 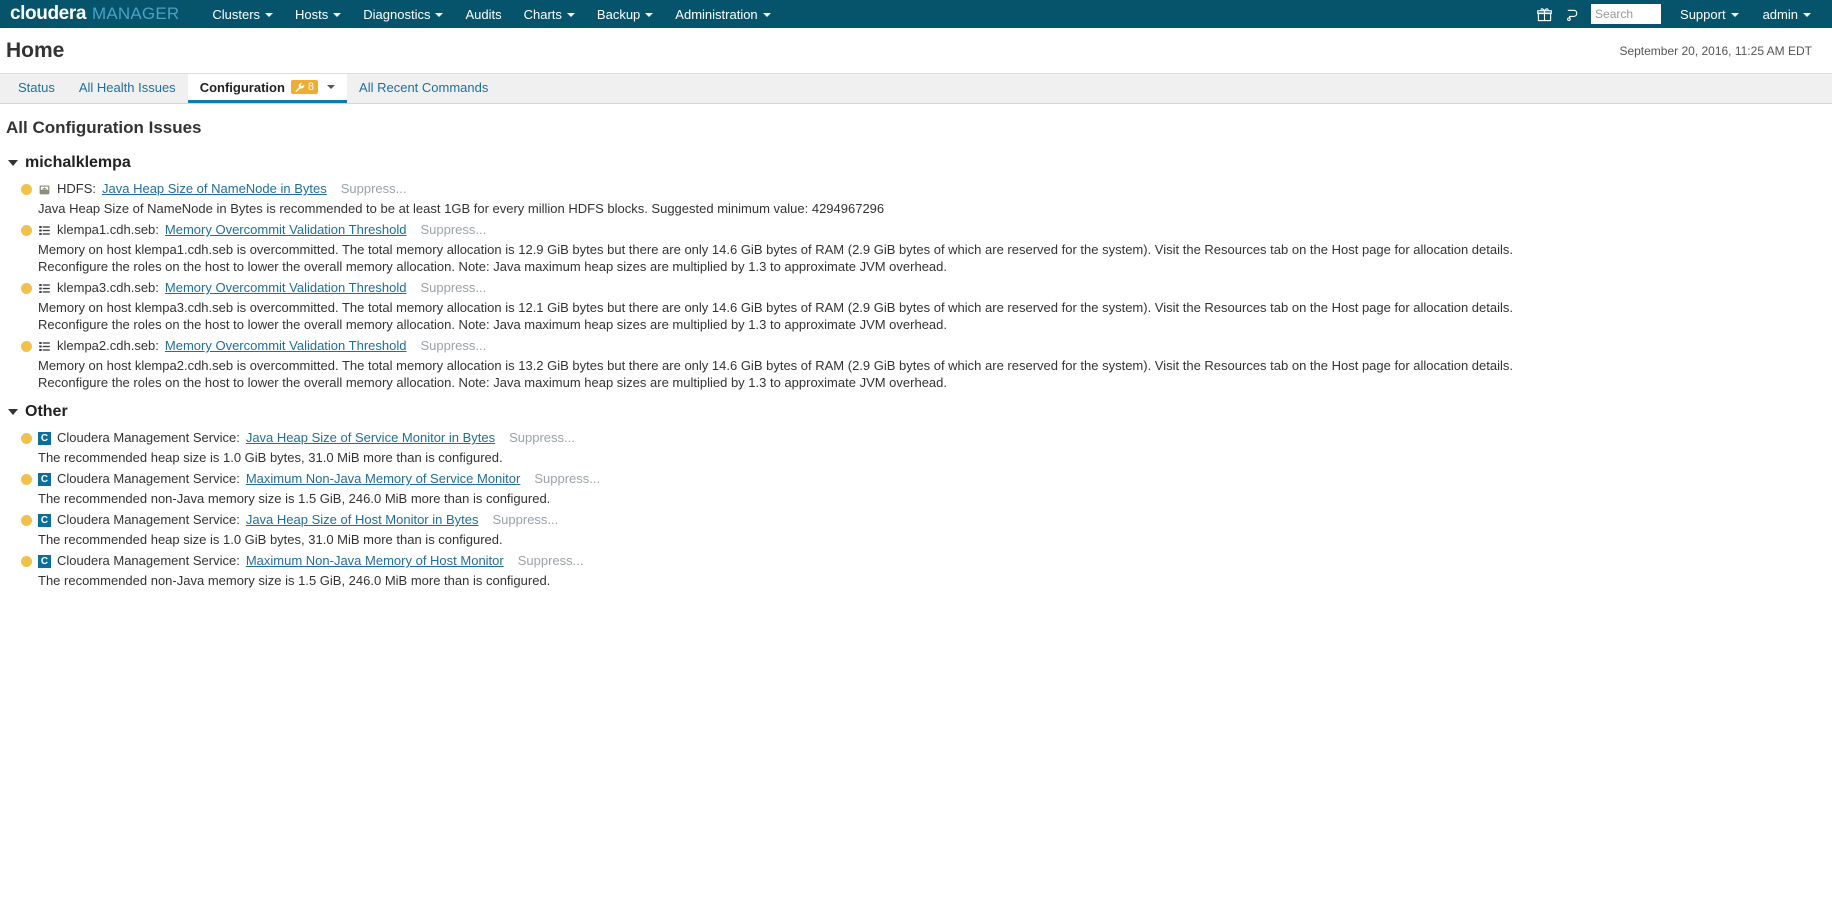 I want to click on tab-label: Status, so click(x=36, y=87).